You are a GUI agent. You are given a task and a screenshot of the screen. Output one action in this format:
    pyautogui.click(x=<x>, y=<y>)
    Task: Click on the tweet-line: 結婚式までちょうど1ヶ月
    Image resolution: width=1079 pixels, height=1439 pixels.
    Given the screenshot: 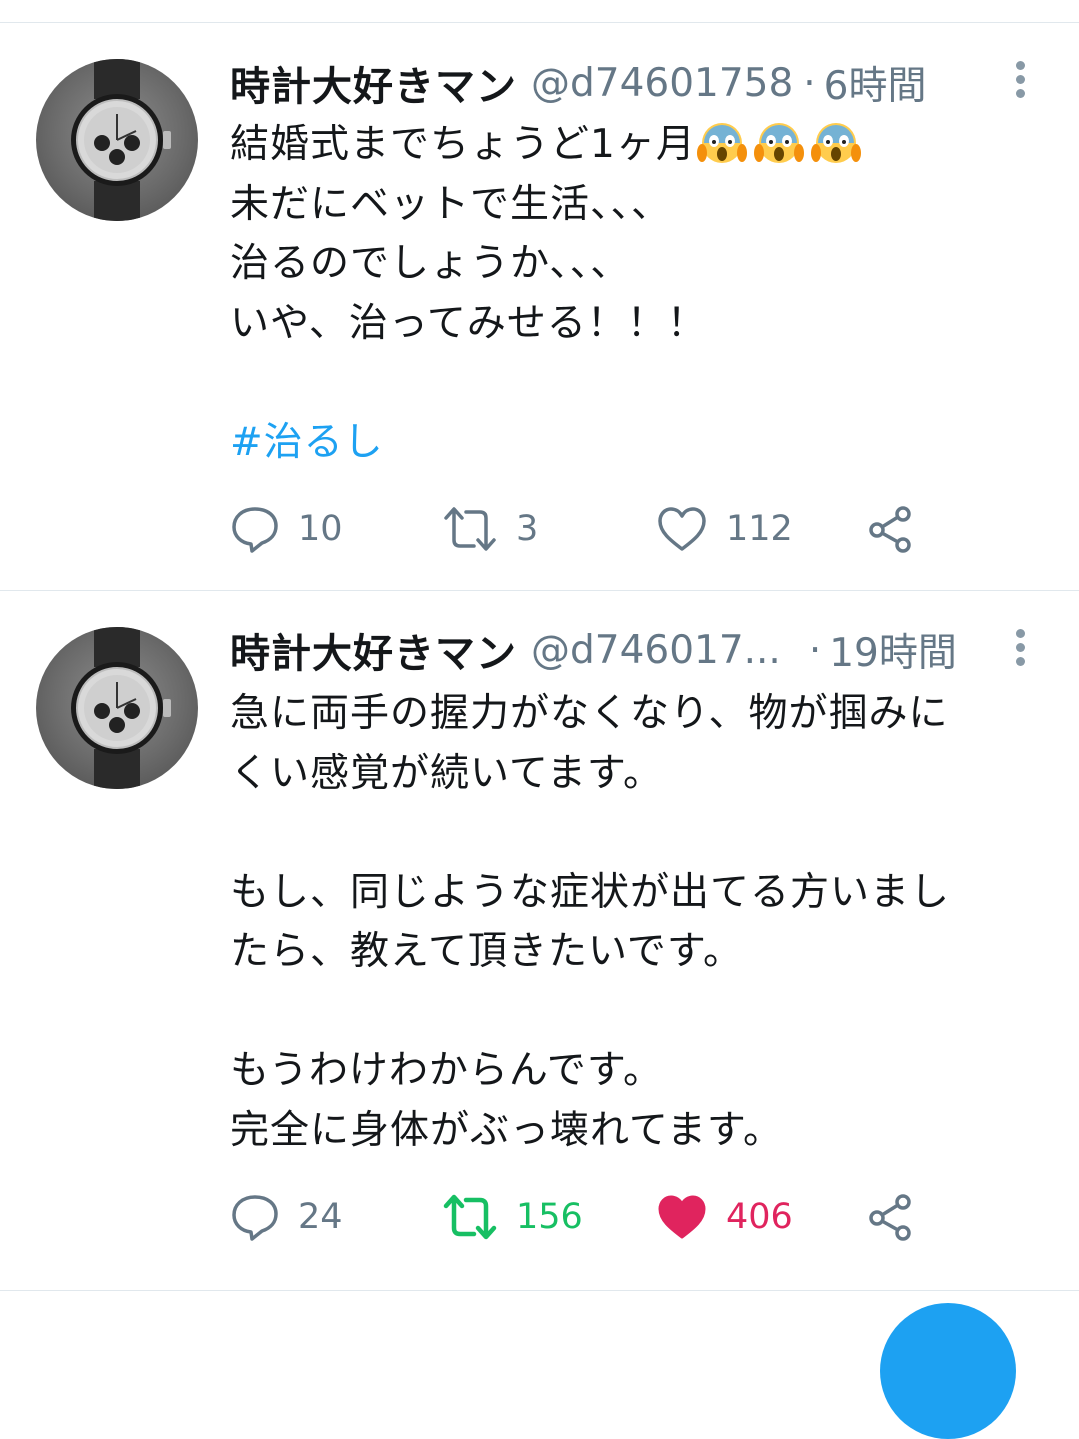 What is the action you would take?
    pyautogui.click(x=634, y=145)
    